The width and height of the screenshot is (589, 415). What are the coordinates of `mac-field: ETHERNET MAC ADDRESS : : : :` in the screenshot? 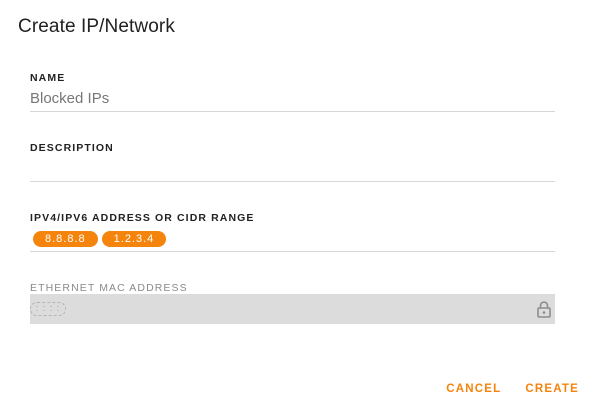 It's located at (292, 303).